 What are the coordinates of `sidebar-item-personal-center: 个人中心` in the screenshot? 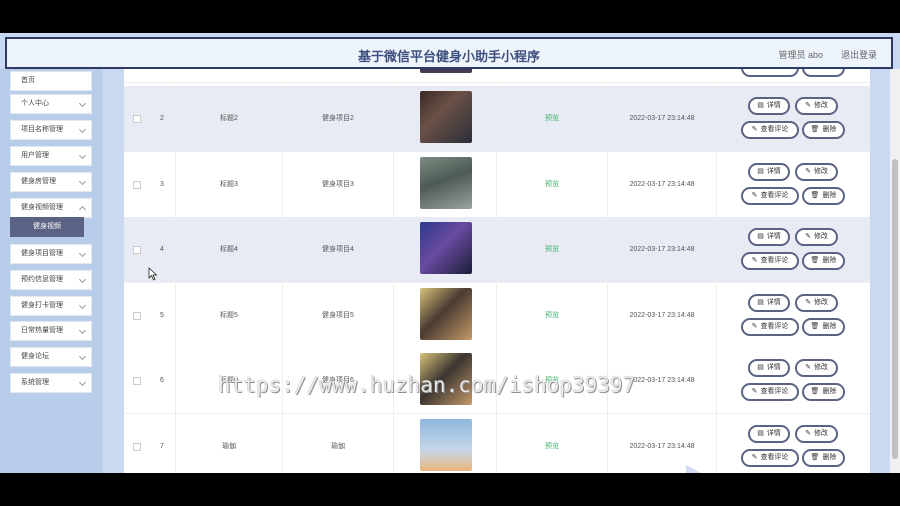 It's located at (51, 104).